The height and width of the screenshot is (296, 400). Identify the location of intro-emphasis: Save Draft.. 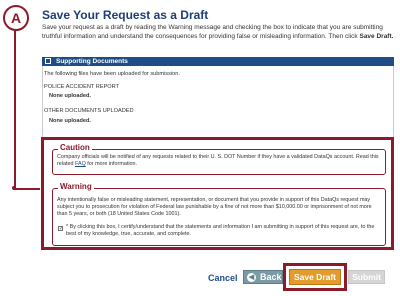
(376, 36).